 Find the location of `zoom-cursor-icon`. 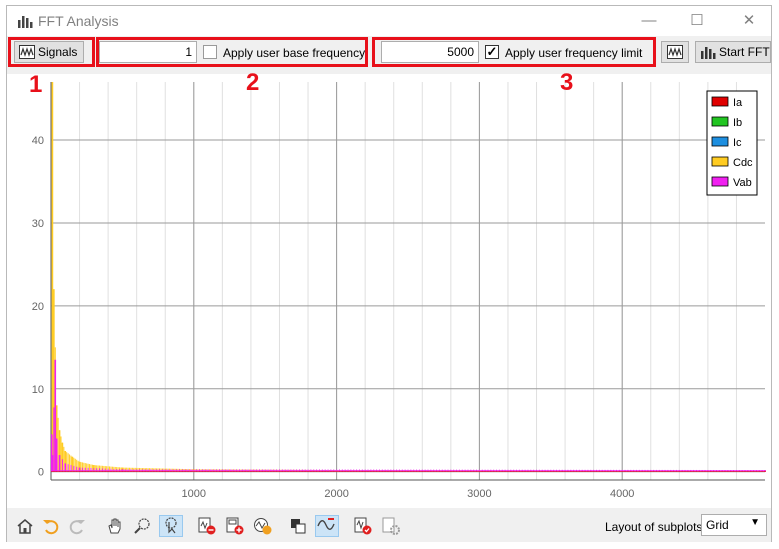

zoom-cursor-icon is located at coordinates (171, 525).